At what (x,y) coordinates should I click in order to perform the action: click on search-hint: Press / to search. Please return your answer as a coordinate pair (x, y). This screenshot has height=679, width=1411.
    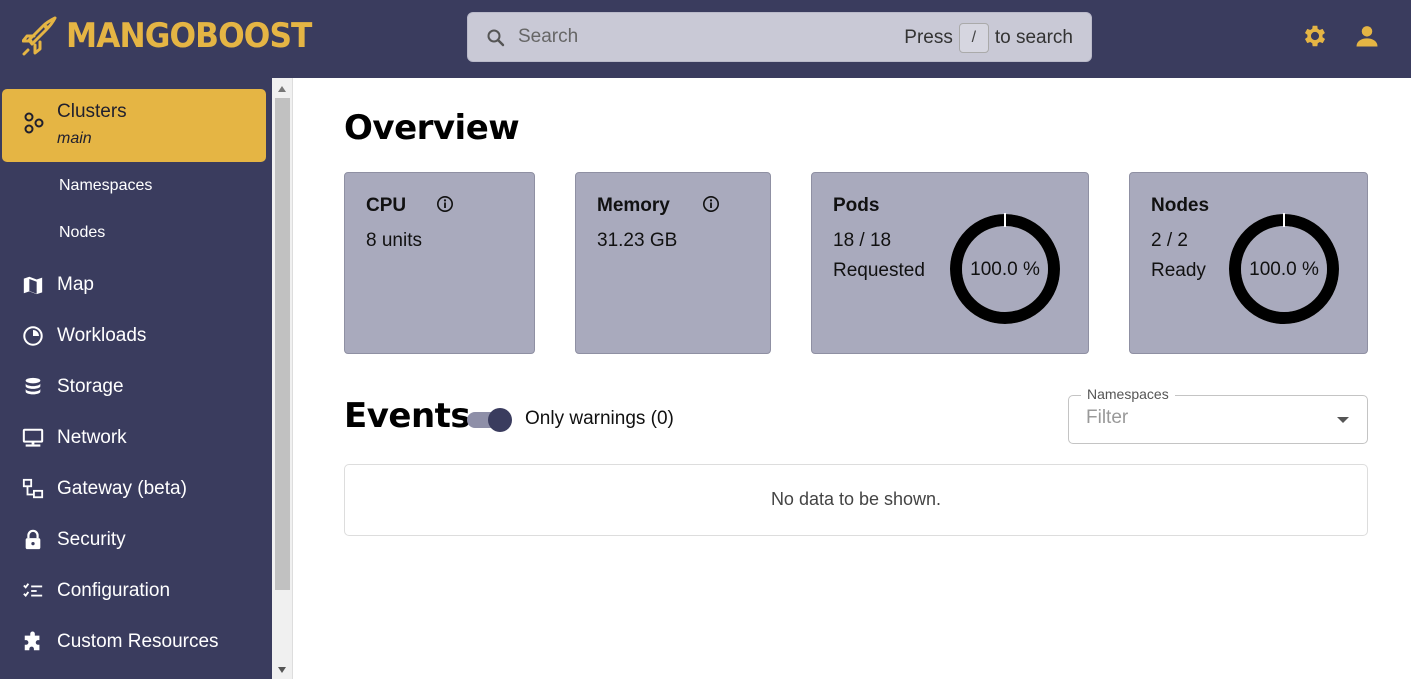
    Looking at the image, I should click on (988, 38).